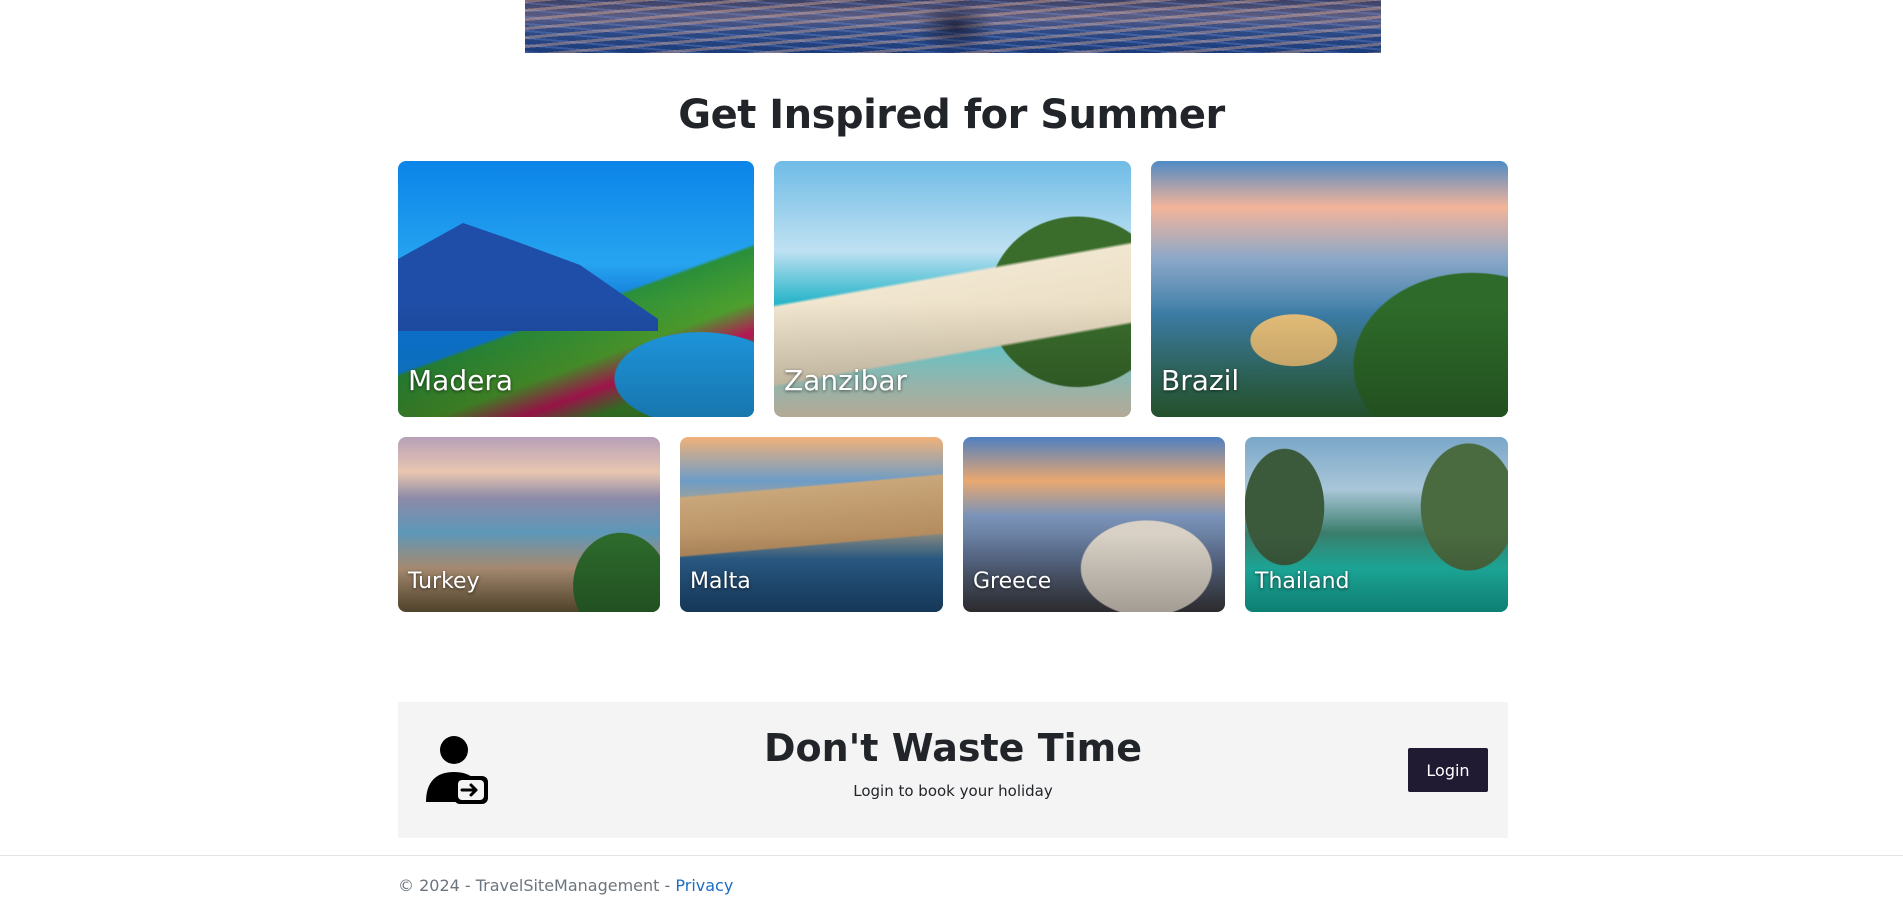 This screenshot has height=910, width=1903. I want to click on destination-label: Turkey, so click(444, 581).